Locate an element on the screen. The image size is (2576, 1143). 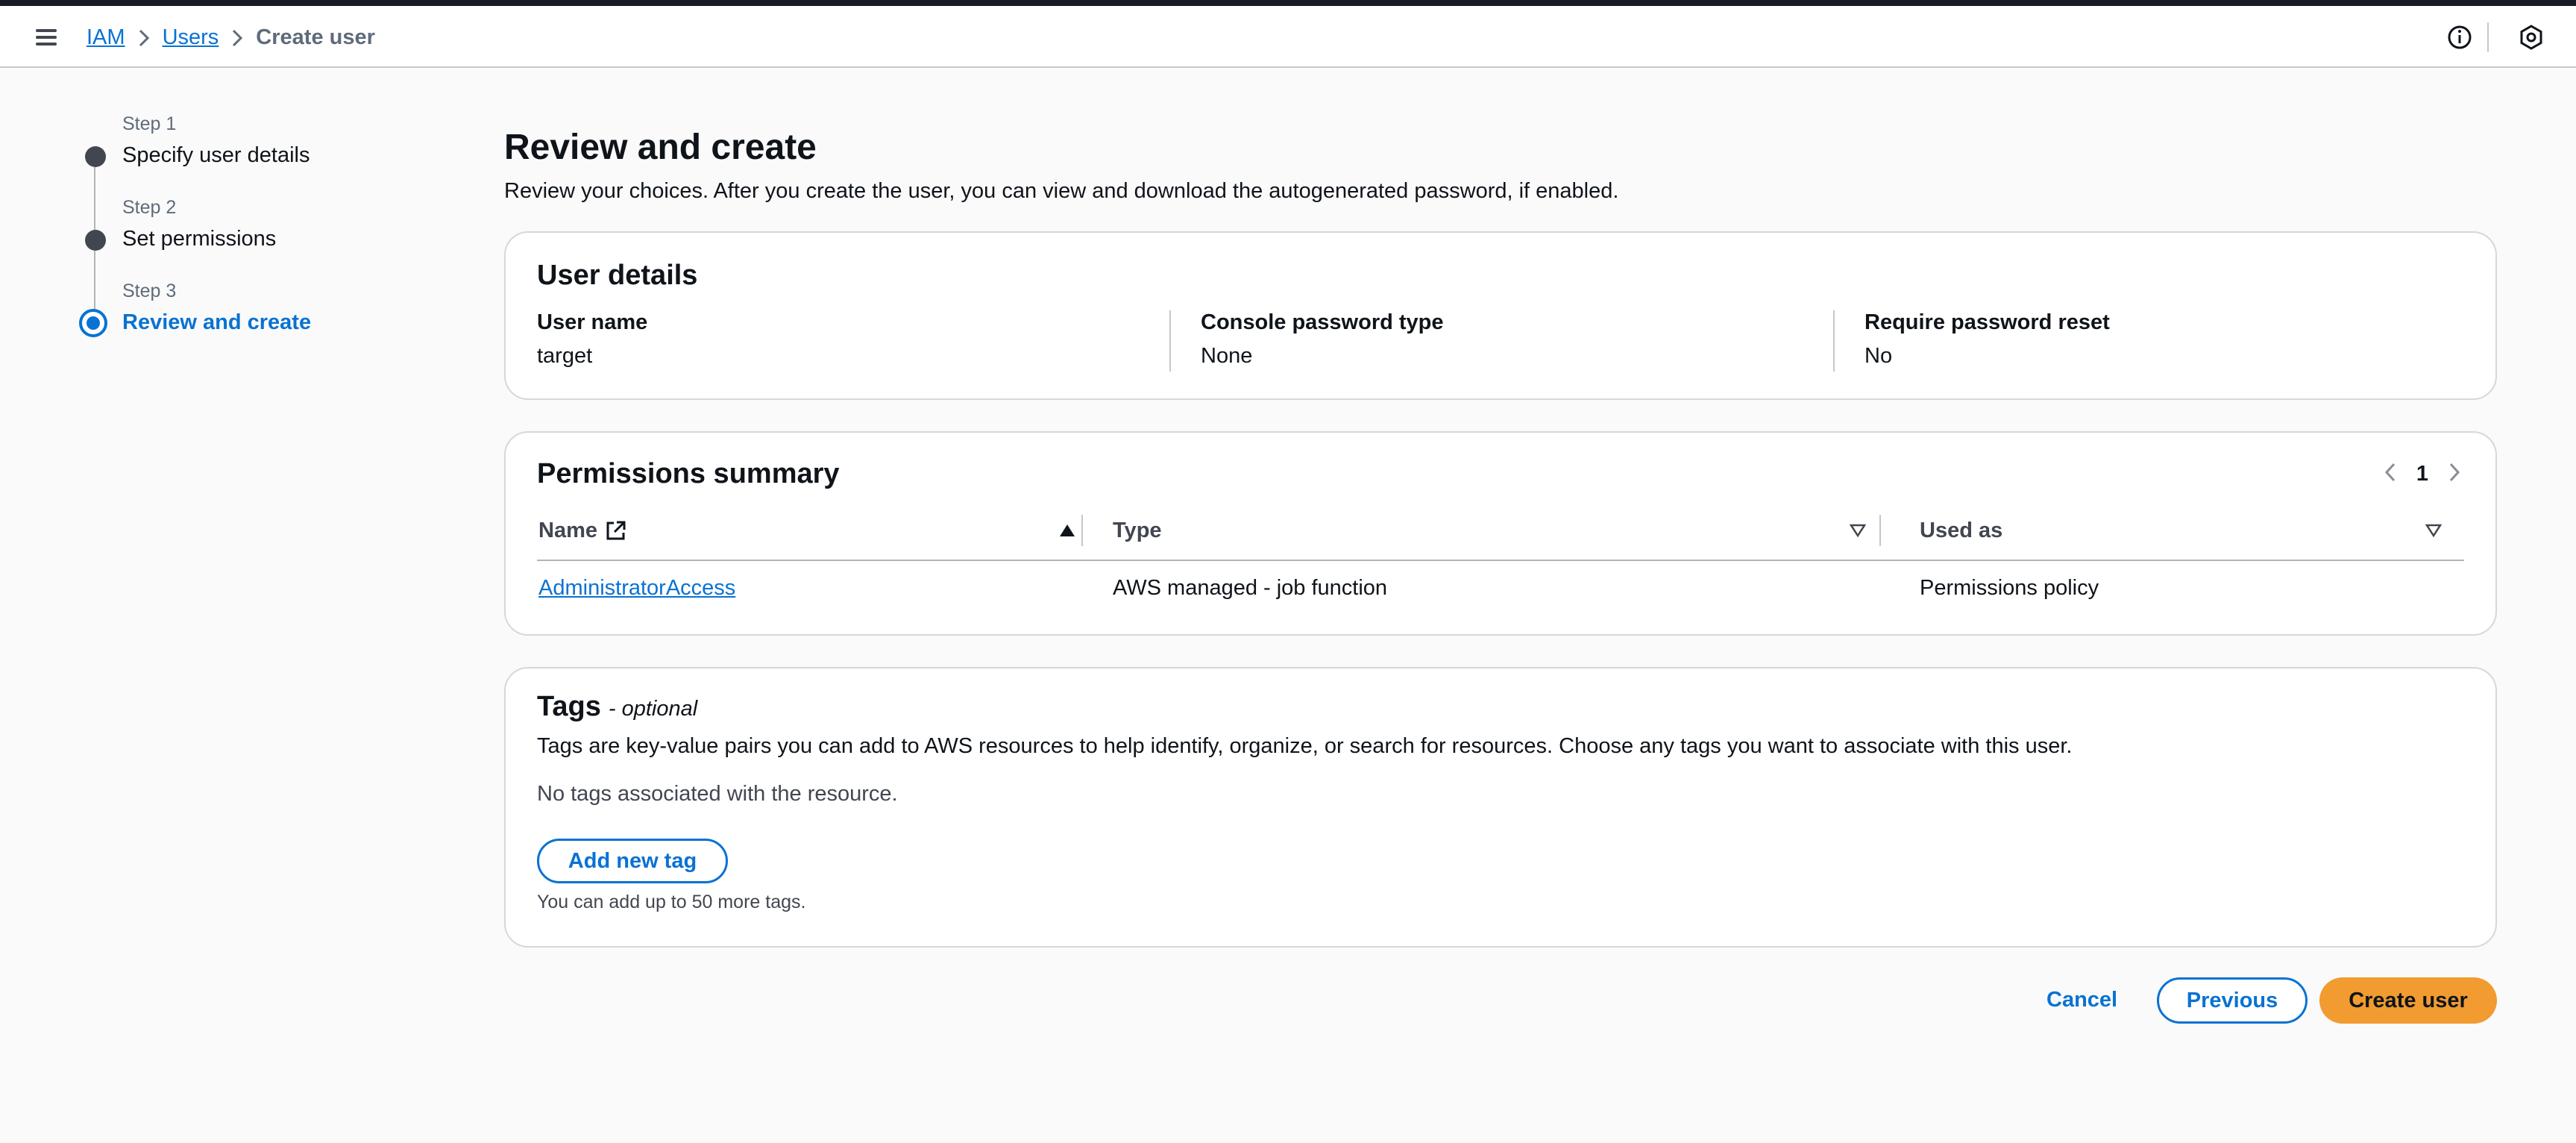
require-password-reset-label: Require password reset is located at coordinates (1988, 322).